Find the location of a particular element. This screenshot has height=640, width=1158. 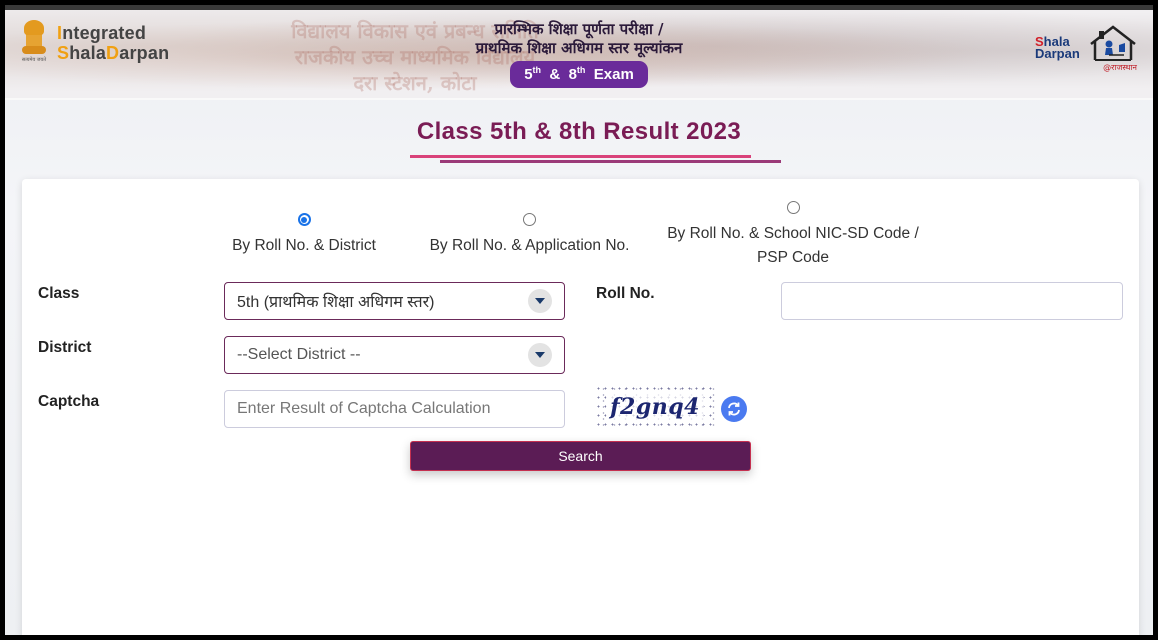

search-button: Search is located at coordinates (580, 456).